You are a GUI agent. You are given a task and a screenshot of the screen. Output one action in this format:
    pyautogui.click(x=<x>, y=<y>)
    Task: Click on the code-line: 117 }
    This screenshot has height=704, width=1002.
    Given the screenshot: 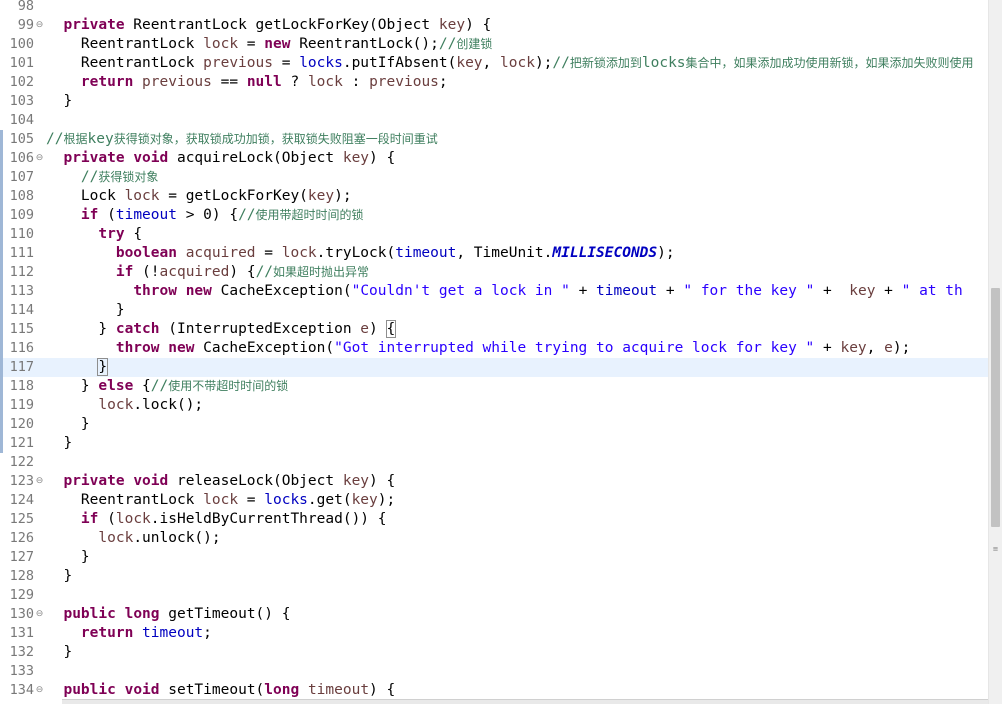 What is the action you would take?
    pyautogui.click(x=494, y=367)
    